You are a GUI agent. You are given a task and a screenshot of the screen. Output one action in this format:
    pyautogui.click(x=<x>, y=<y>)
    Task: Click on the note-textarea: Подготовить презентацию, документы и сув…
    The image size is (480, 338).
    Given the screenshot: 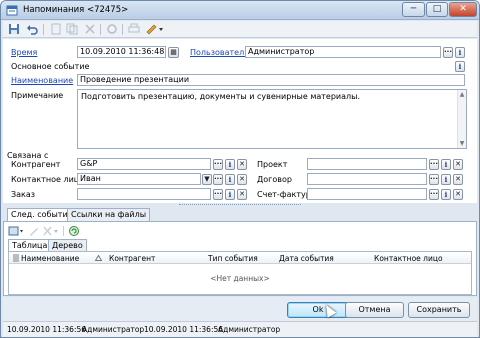 What is the action you would take?
    pyautogui.click(x=272, y=119)
    